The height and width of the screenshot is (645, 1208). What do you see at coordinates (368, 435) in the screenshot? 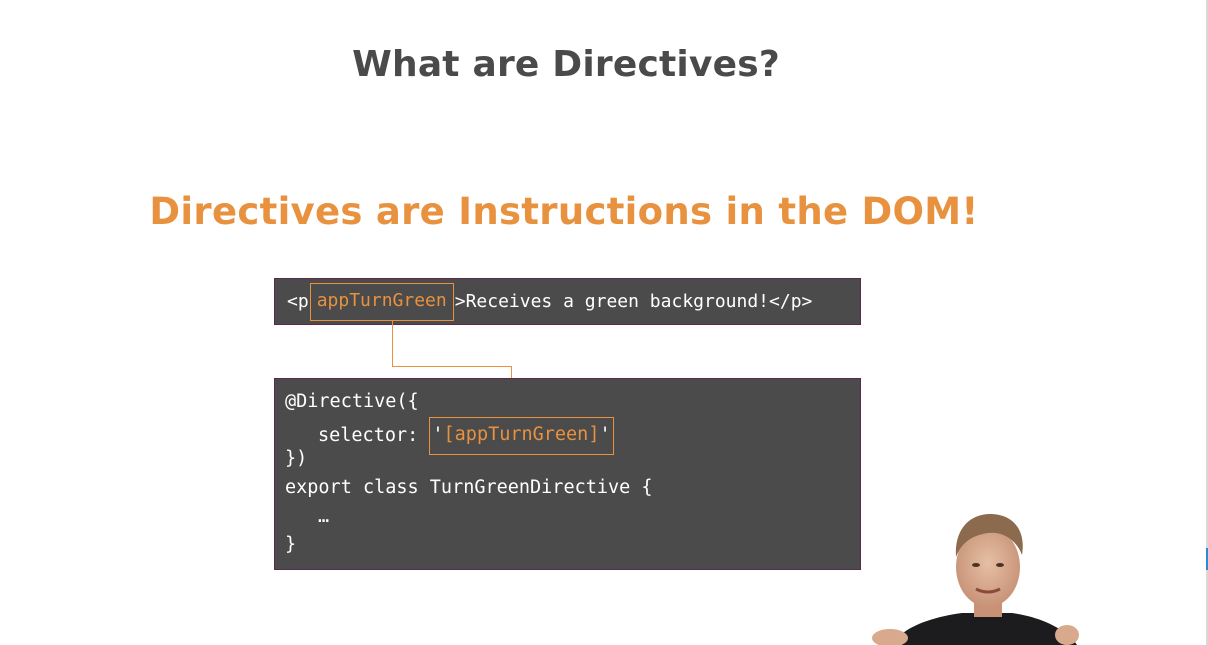
I see `selector-key: selector:` at bounding box center [368, 435].